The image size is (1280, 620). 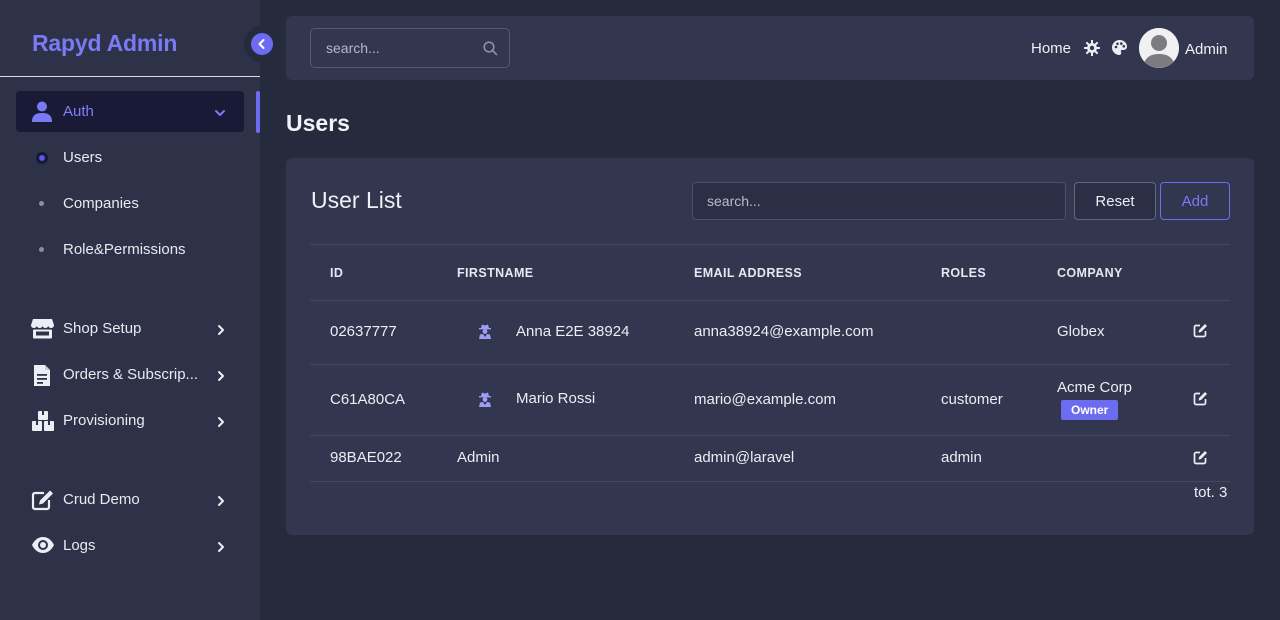 What do you see at coordinates (396, 48) in the screenshot?
I see `global-search-input` at bounding box center [396, 48].